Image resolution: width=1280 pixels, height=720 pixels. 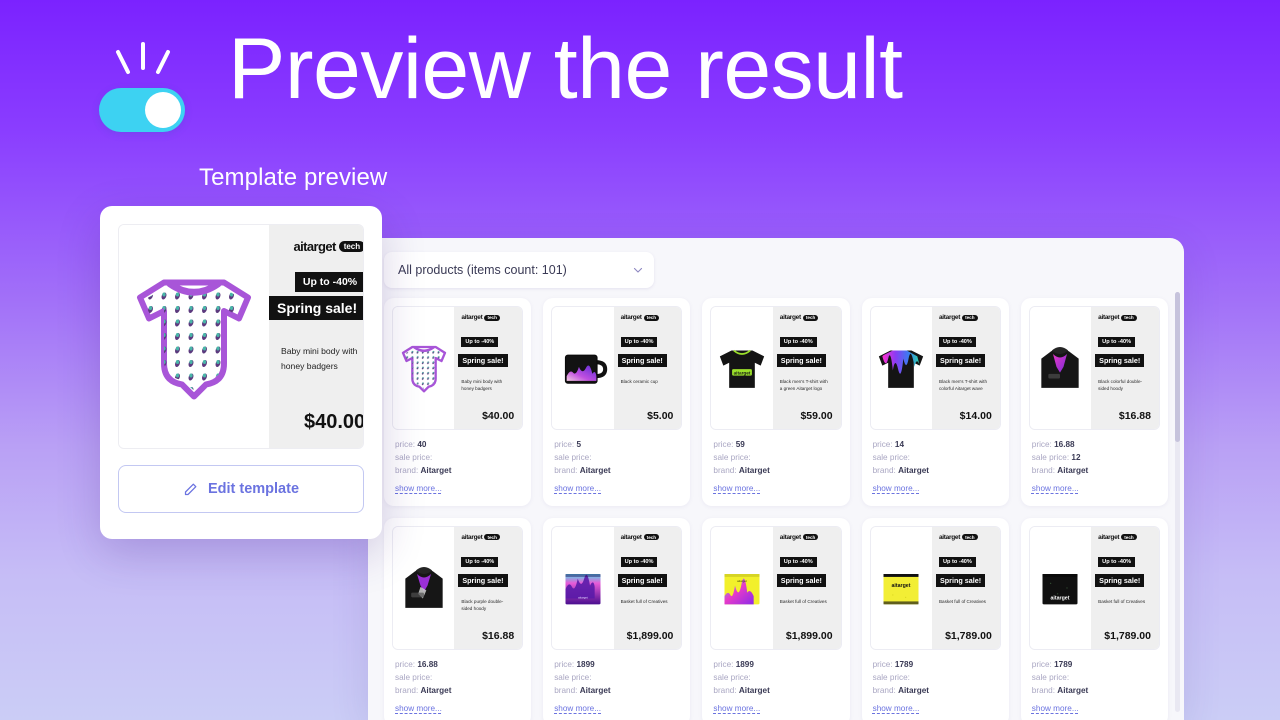 I want to click on product-image, so click(x=424, y=587).